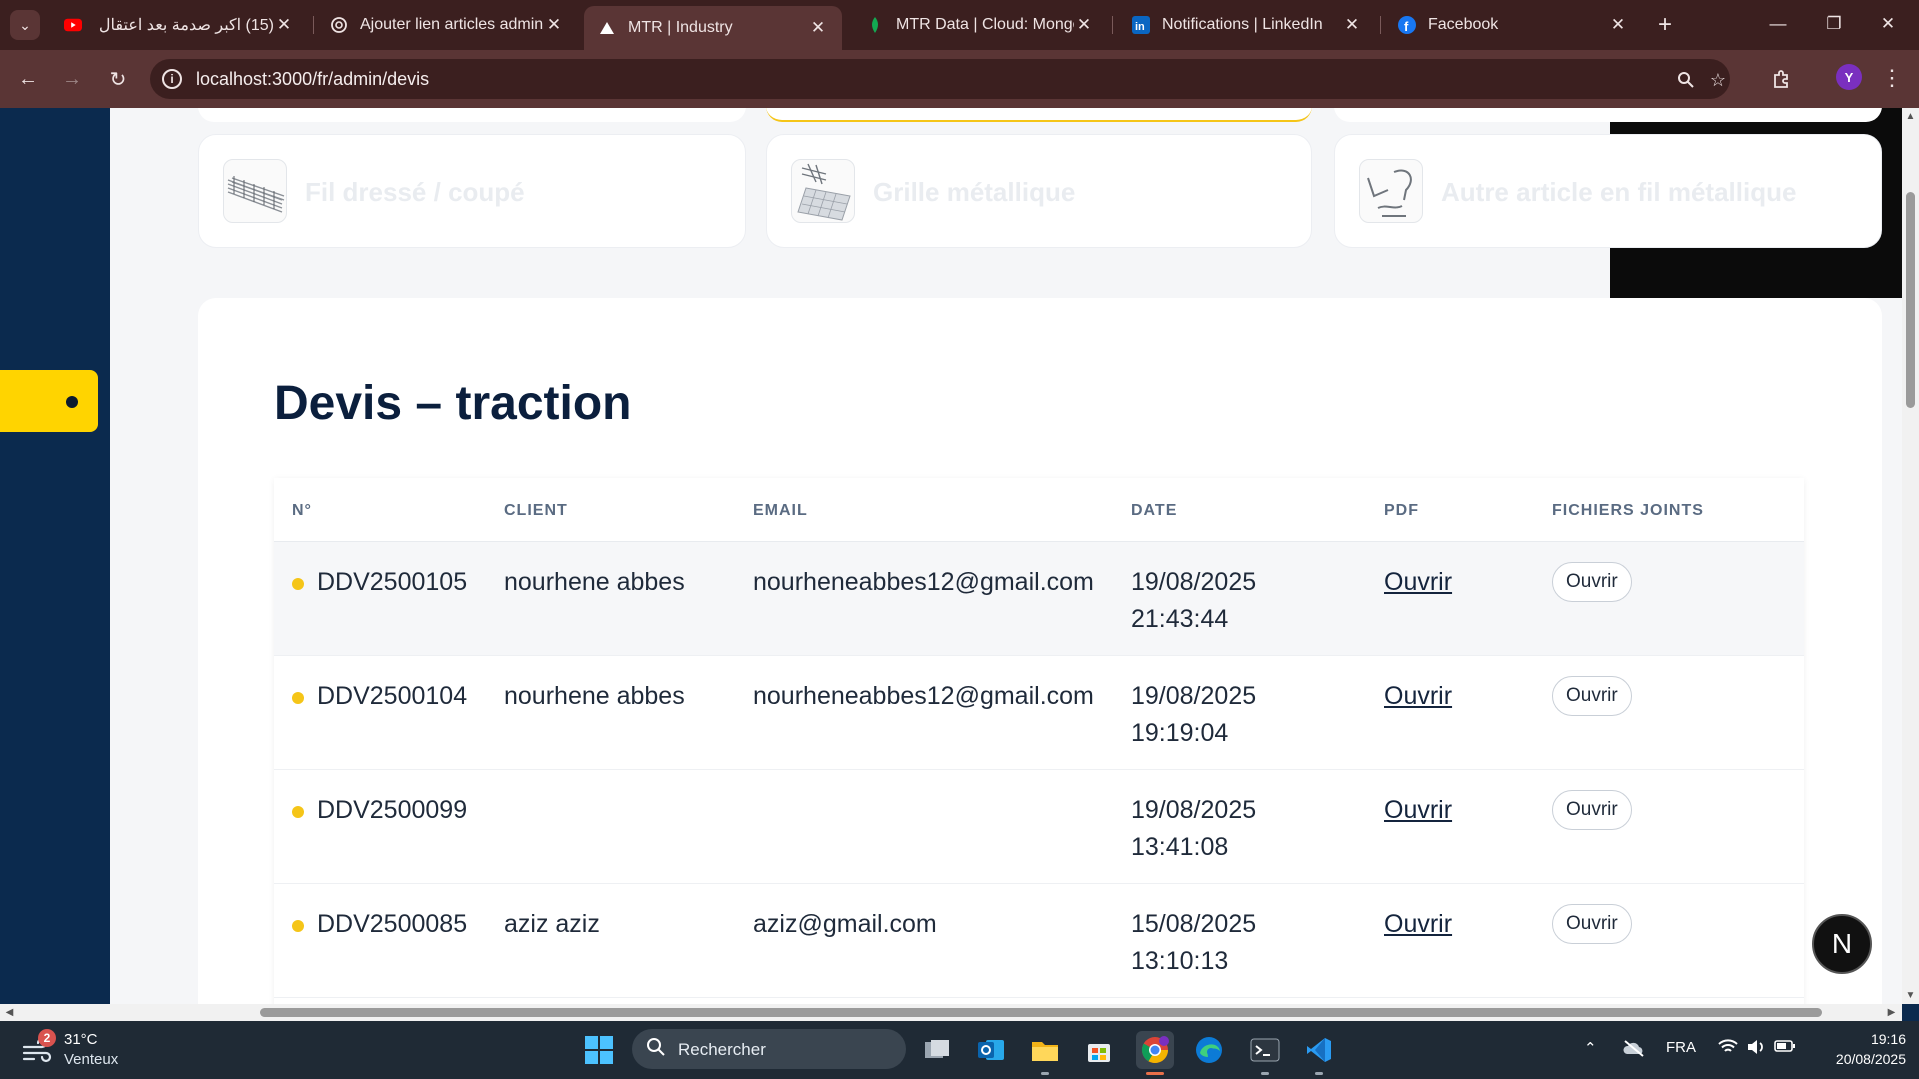  Describe the element at coordinates (1634, 1050) in the screenshot. I see `onedrive-offline-icon` at that location.